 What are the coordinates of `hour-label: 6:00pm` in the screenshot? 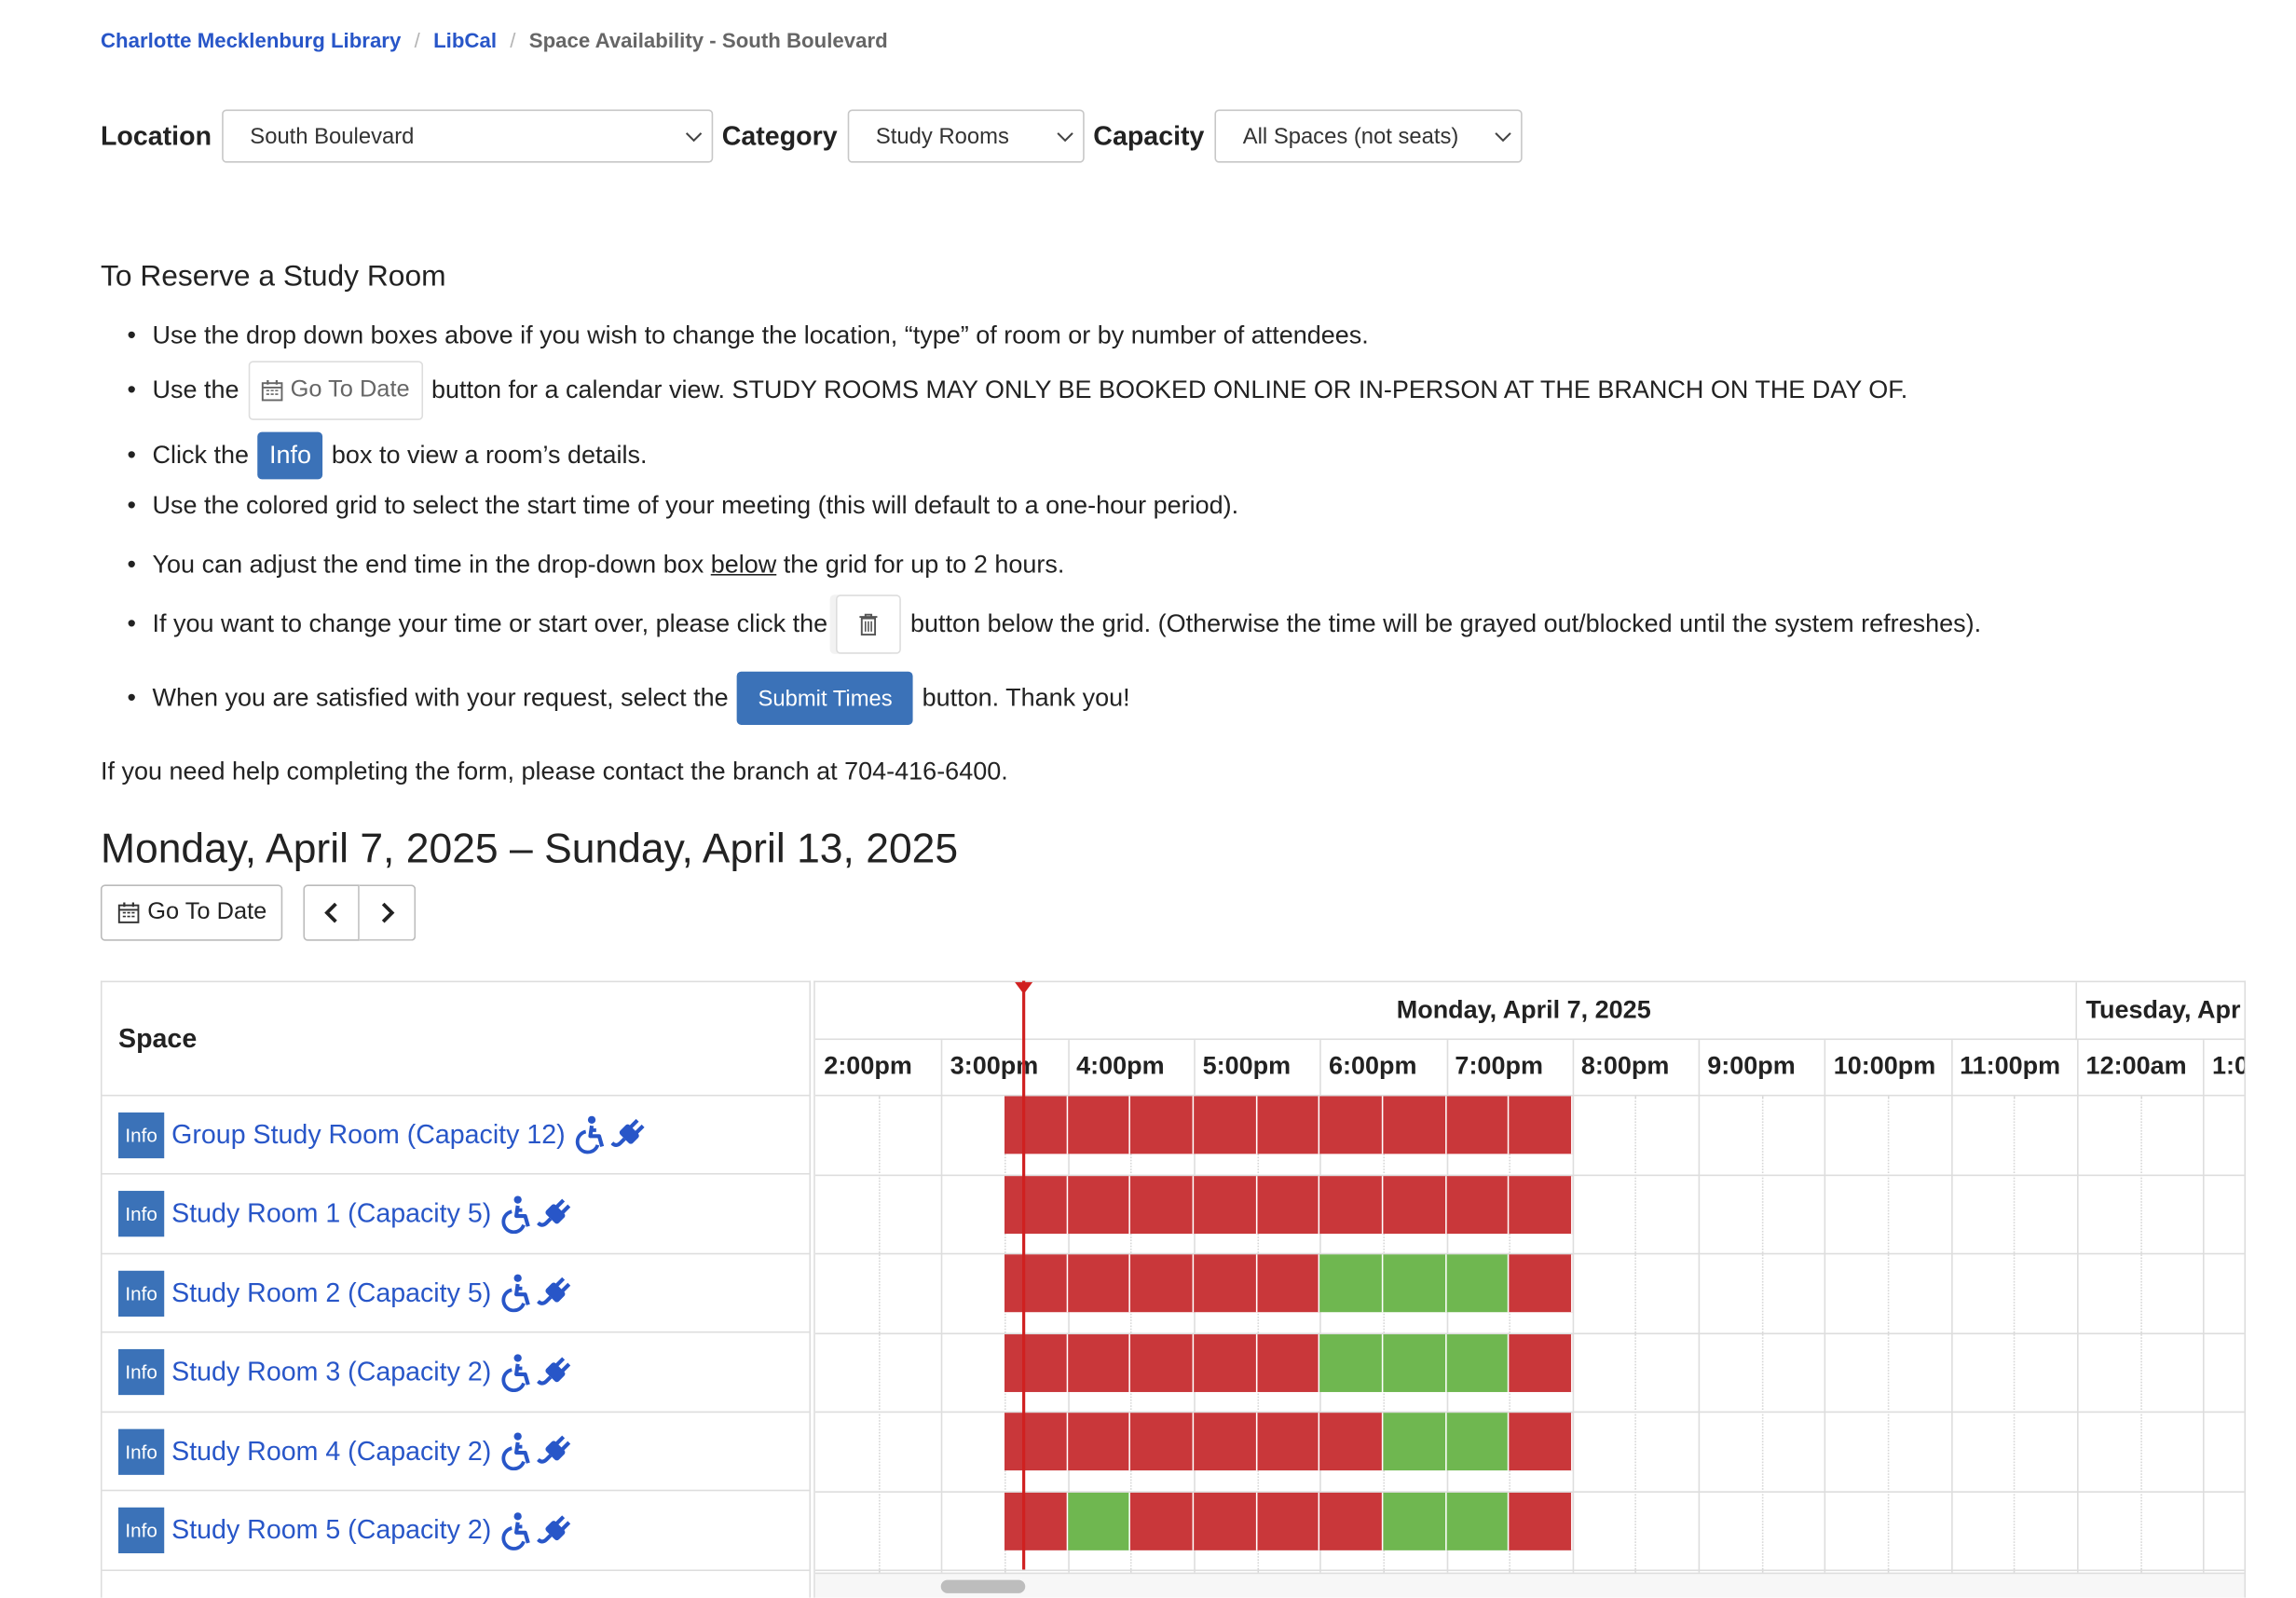 It's located at (1372, 1065).